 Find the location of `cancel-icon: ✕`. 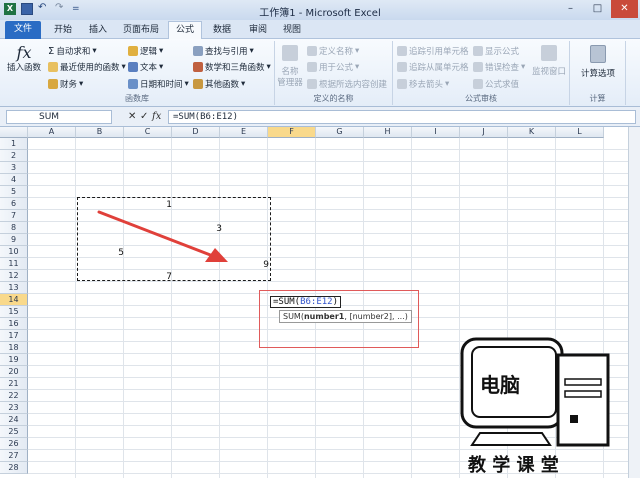

cancel-icon: ✕ is located at coordinates (132, 116).